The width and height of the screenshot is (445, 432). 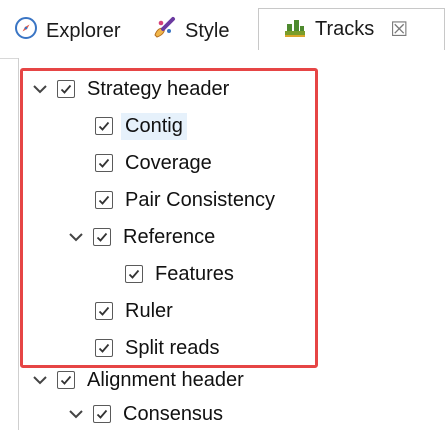 I want to click on tree-item-label: Consensus, so click(x=173, y=413).